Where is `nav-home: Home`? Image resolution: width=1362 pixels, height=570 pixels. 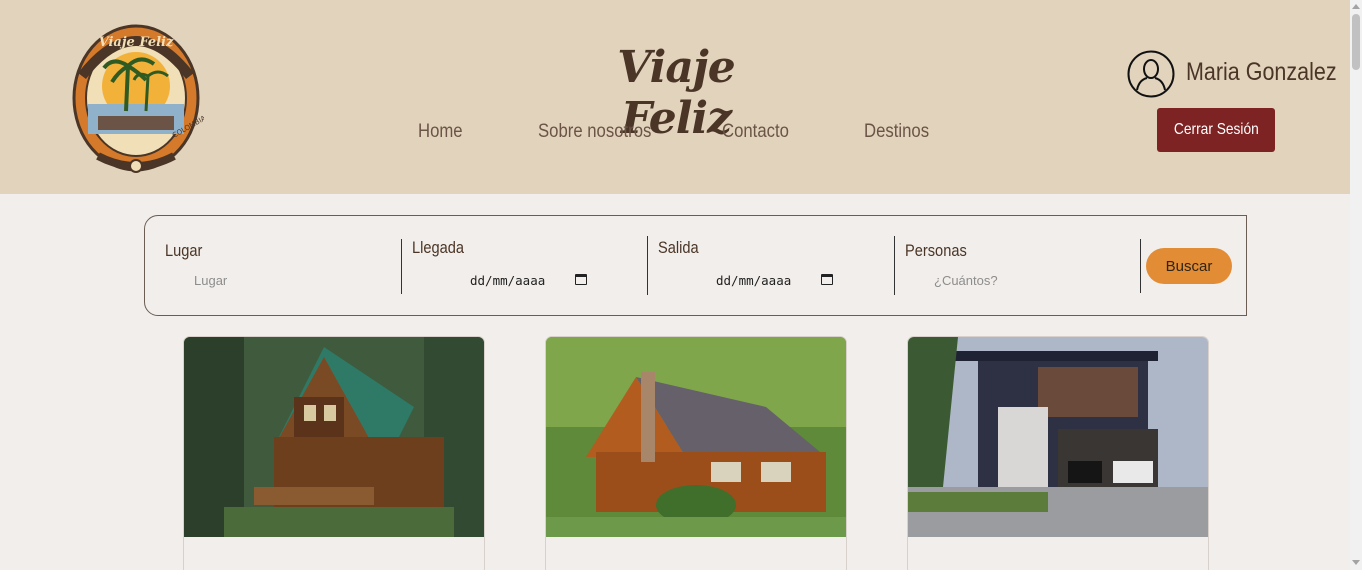
nav-home: Home is located at coordinates (440, 132).